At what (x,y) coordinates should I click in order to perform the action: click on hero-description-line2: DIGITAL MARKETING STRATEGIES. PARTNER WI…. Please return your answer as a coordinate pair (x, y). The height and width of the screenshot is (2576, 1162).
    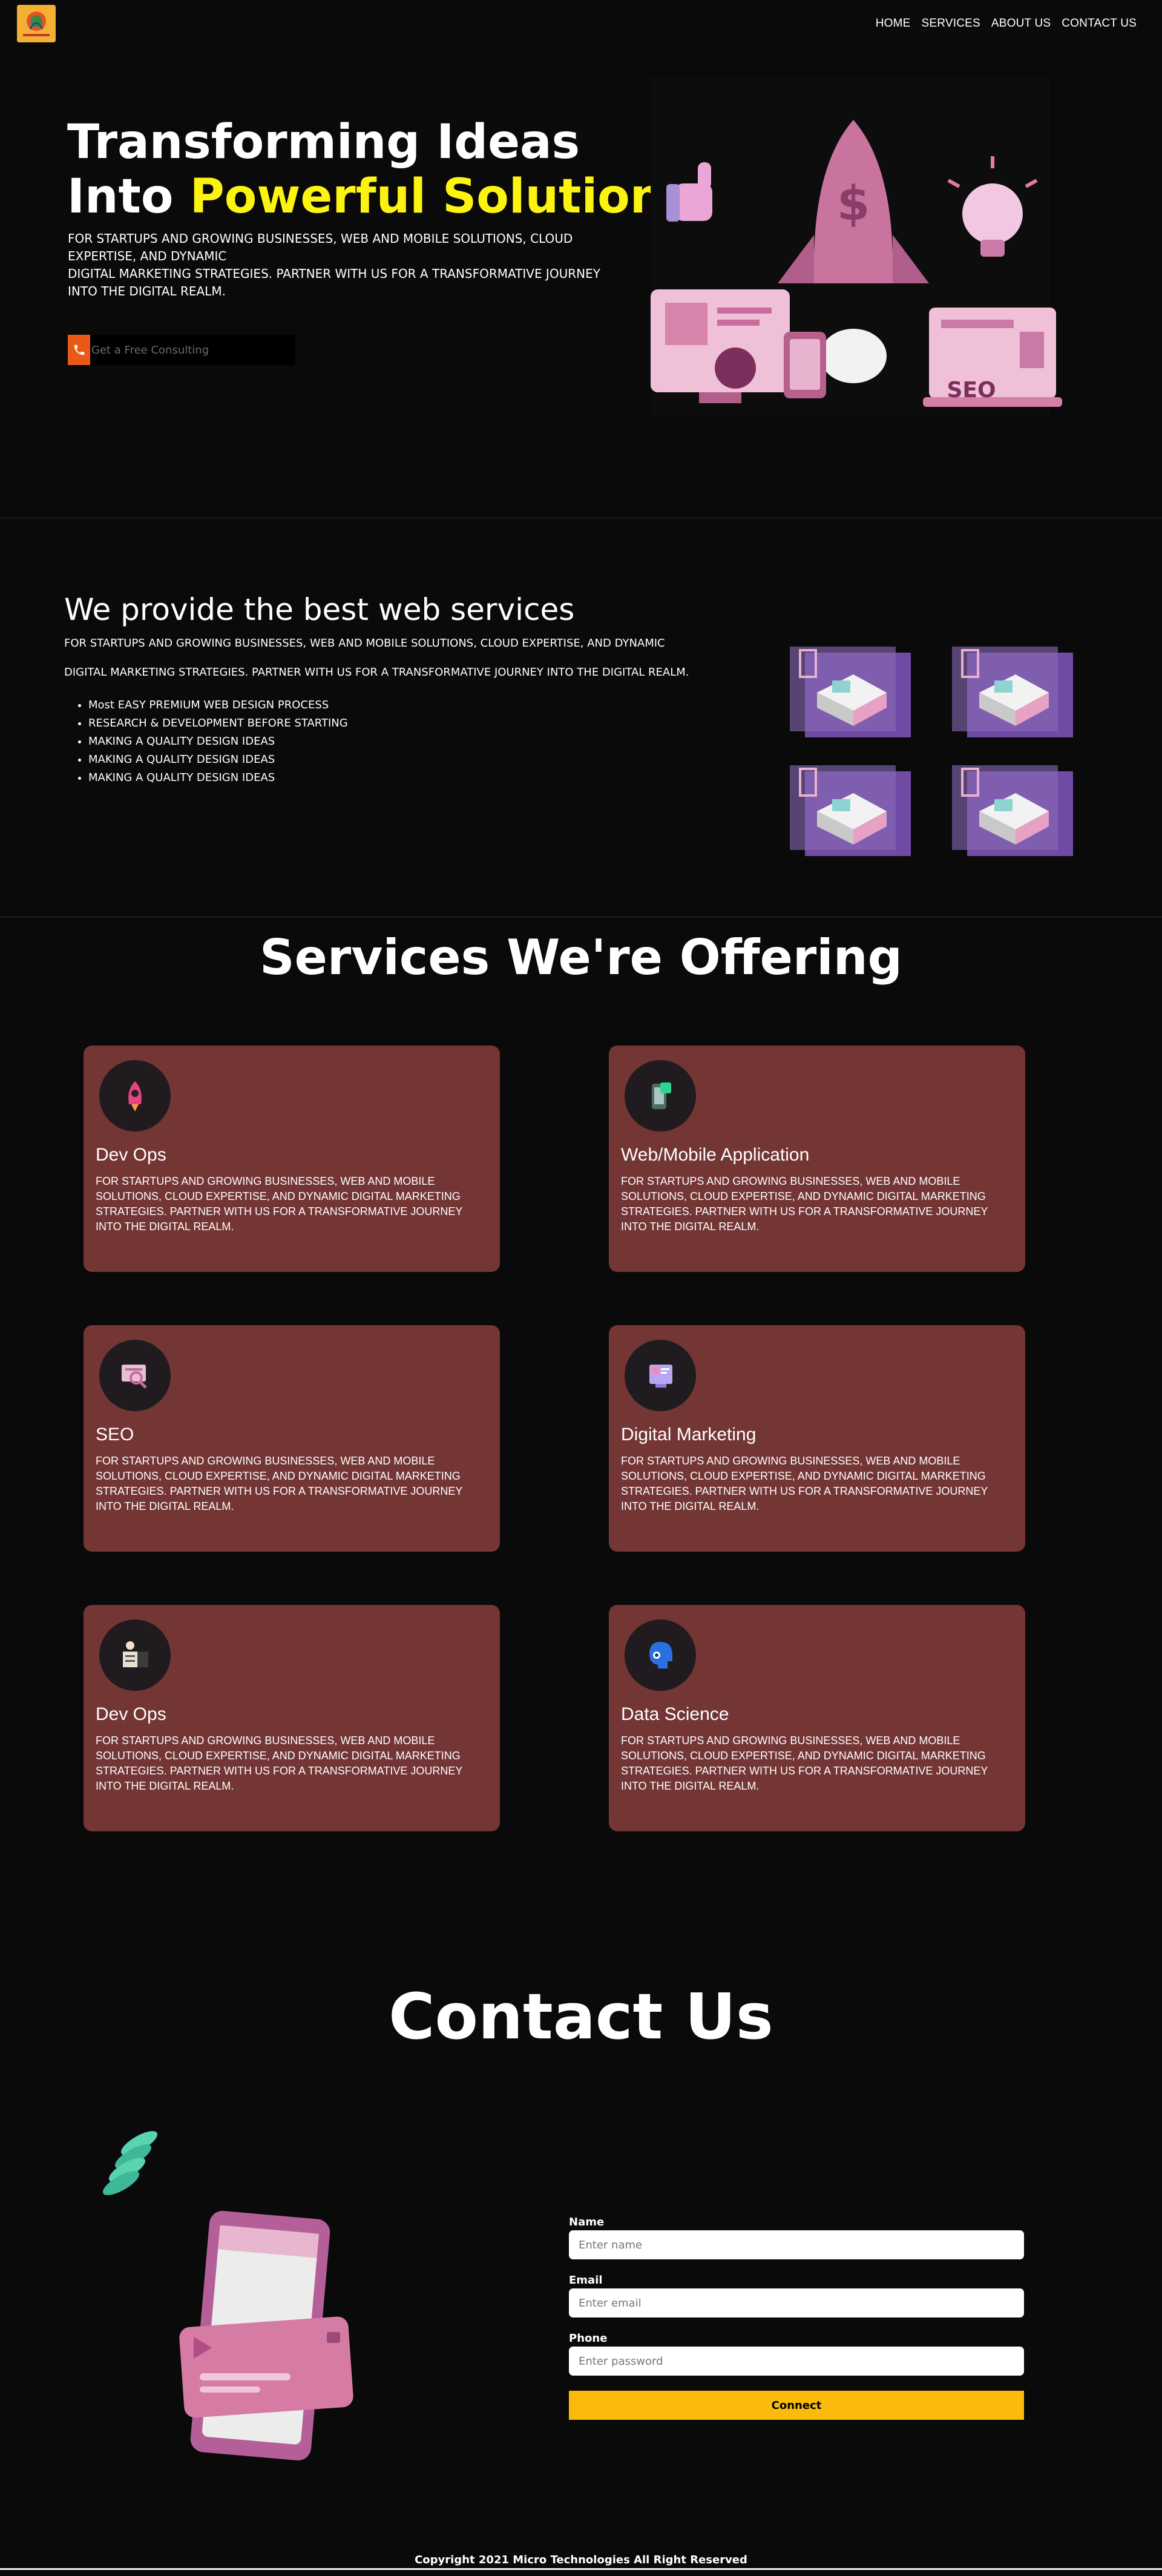
    Looking at the image, I should click on (334, 282).